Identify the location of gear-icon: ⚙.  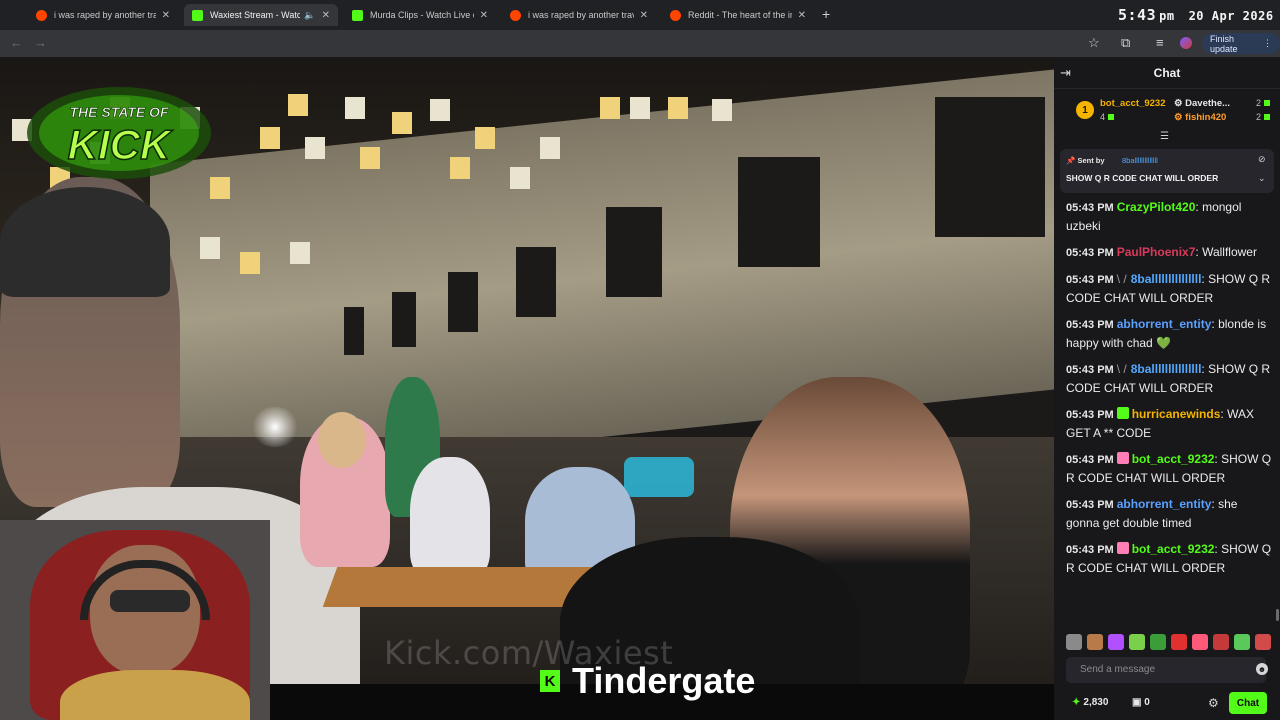
(1213, 703).